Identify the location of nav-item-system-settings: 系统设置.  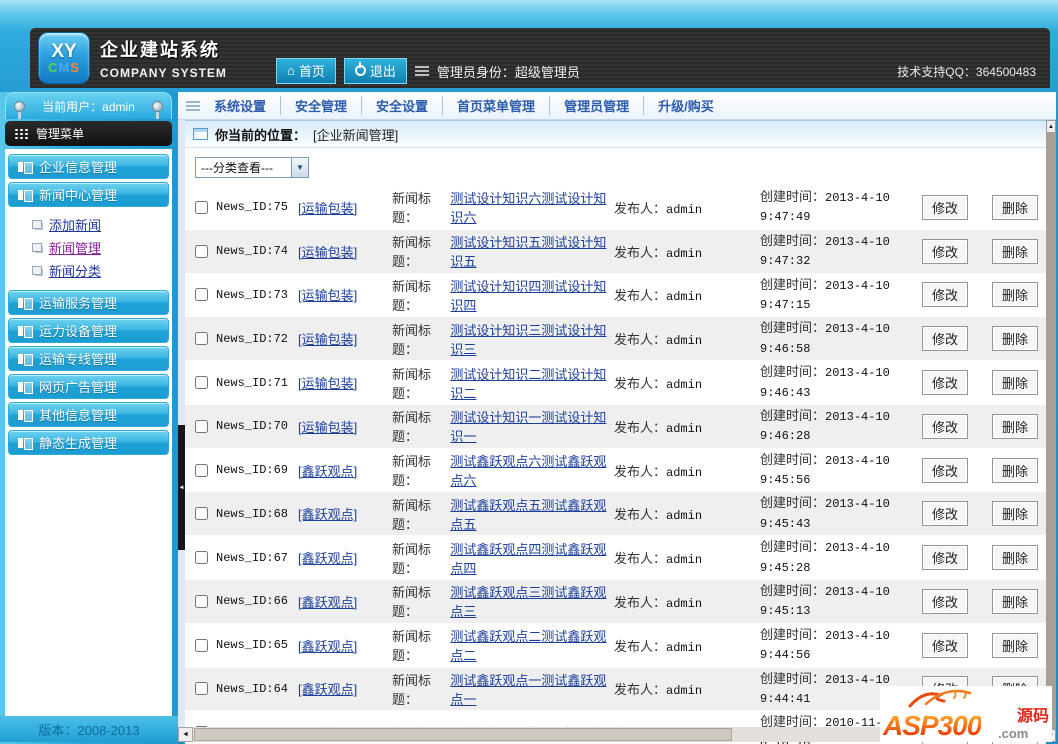
(248, 105).